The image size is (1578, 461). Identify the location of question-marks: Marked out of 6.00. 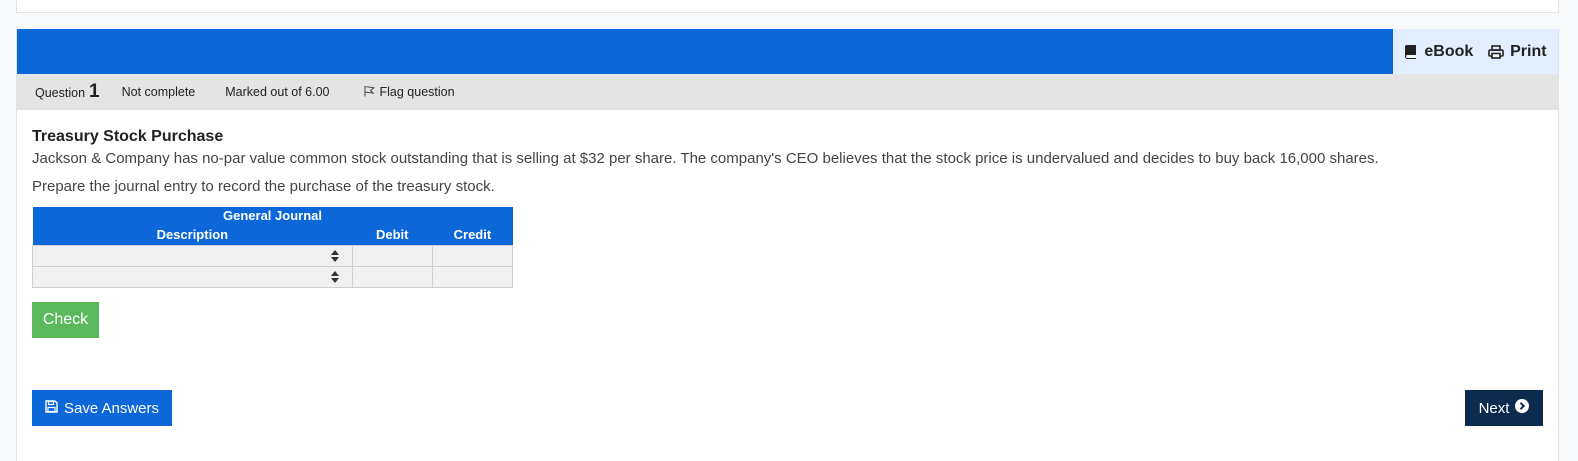
(277, 92).